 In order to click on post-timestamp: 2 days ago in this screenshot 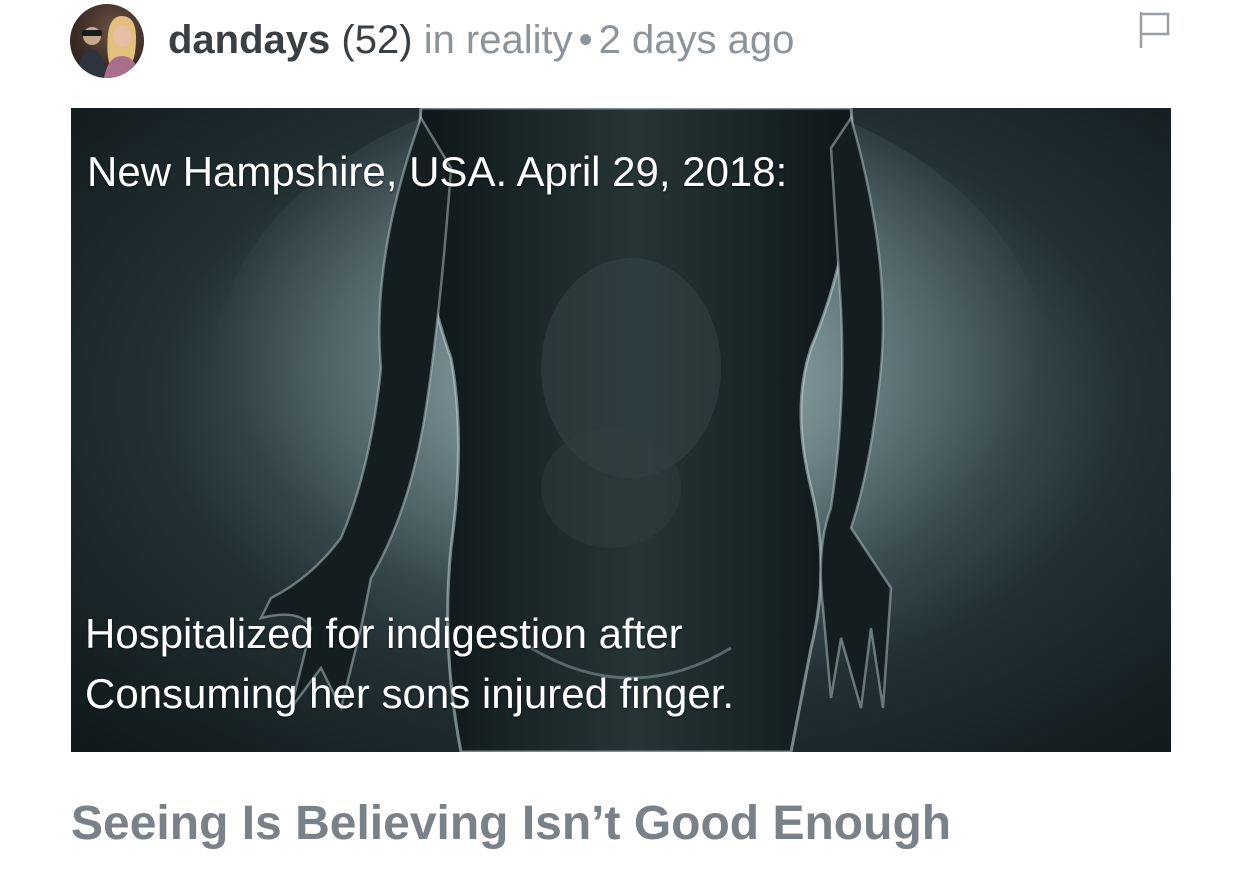, I will do `click(696, 40)`.